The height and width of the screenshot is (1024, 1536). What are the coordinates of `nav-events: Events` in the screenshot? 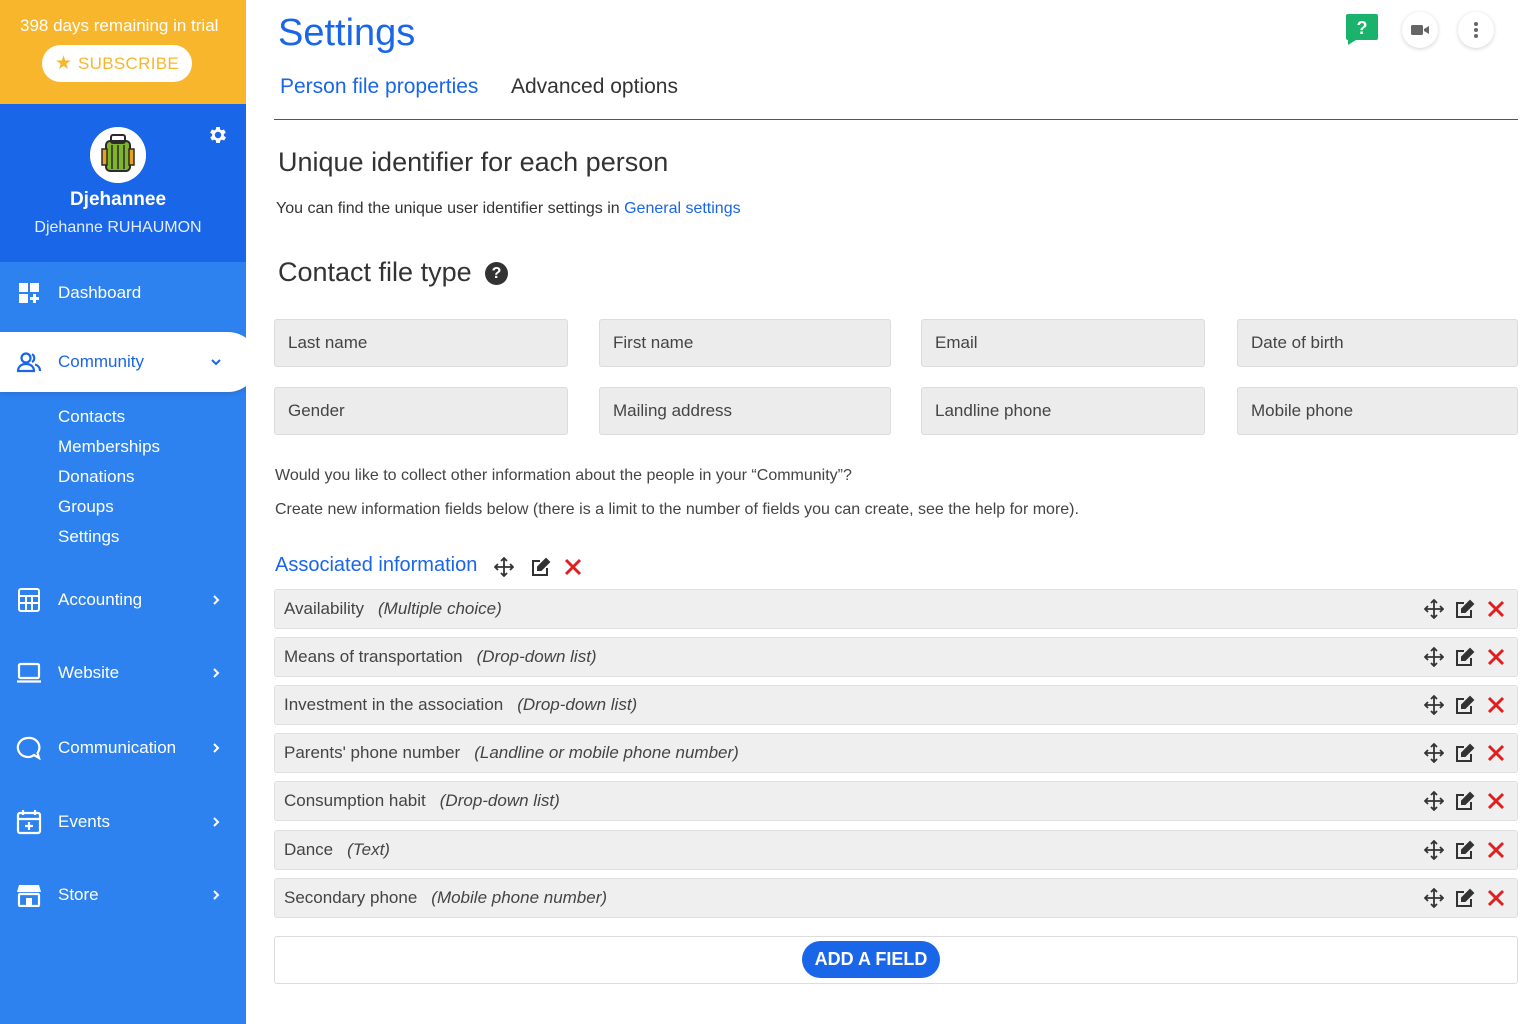 It's located at (123, 822).